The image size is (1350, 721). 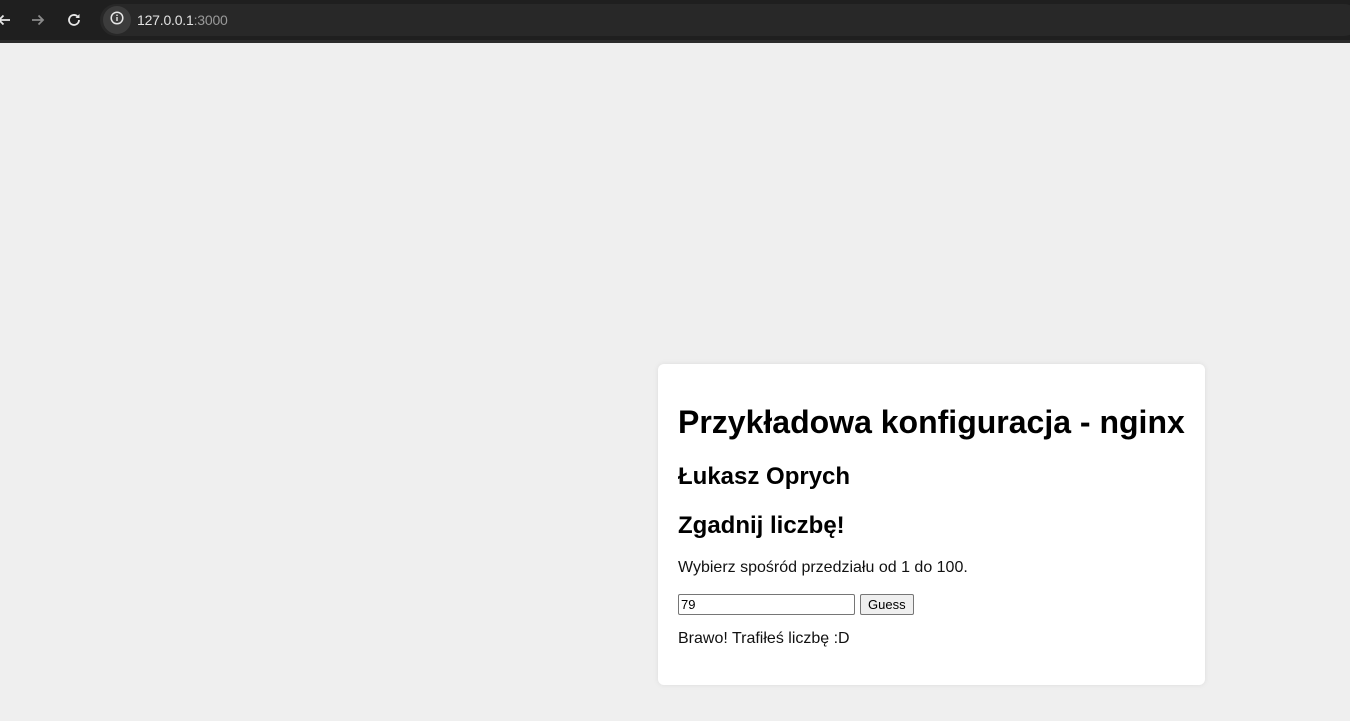 I want to click on site-info-button, so click(x=117, y=20).